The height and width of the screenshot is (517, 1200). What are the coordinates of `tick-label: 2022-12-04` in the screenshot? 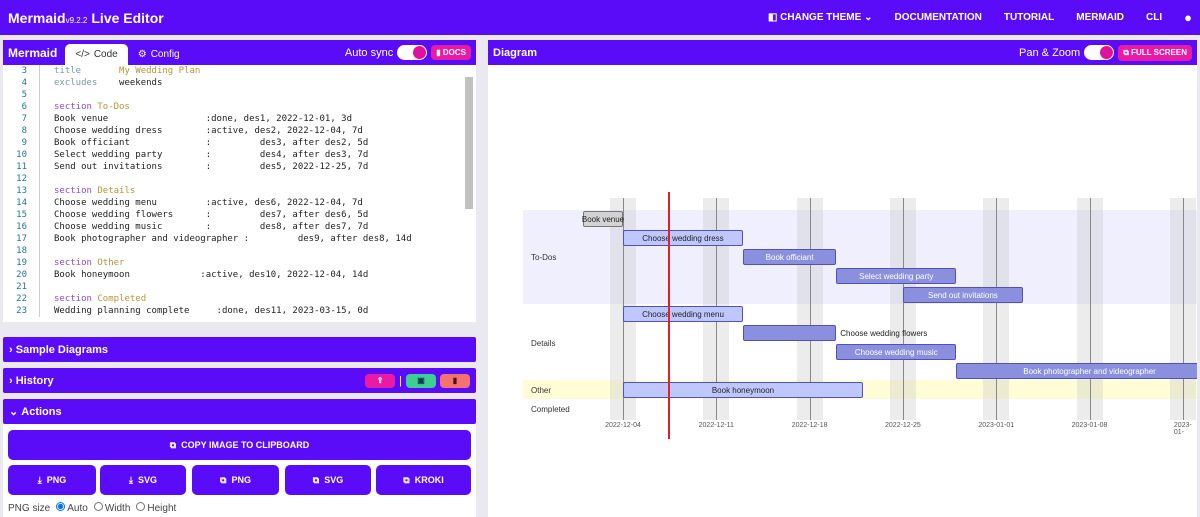 It's located at (623, 425).